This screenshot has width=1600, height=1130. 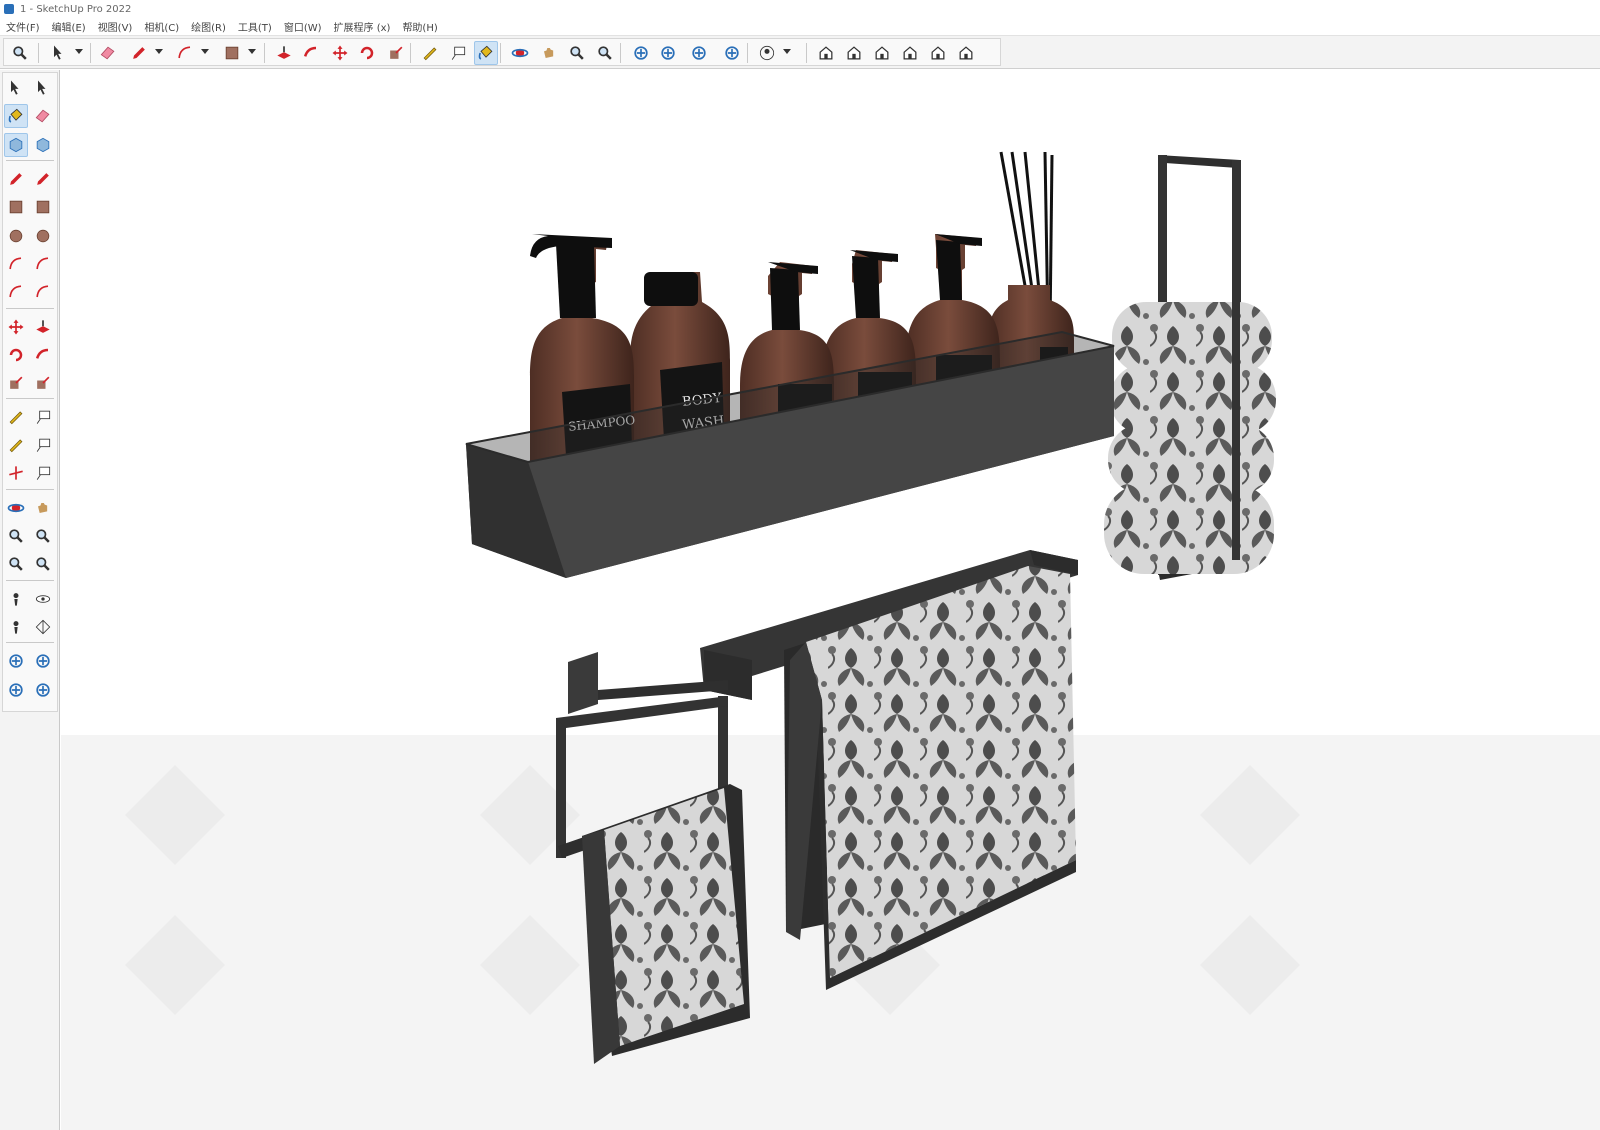 What do you see at coordinates (16, 627) in the screenshot?
I see `walk-icon` at bounding box center [16, 627].